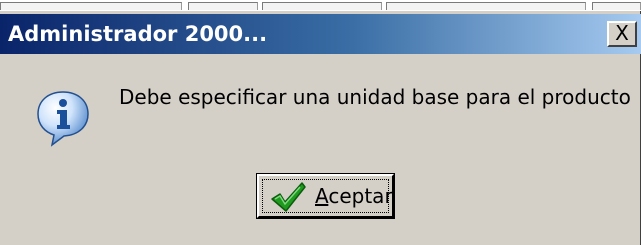  I want to click on accept-button: Aceptar, so click(325, 196).